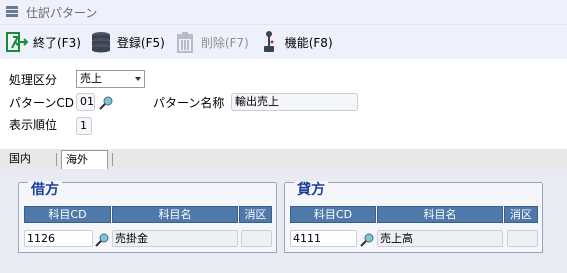 Image resolution: width=567 pixels, height=273 pixels. Describe the element at coordinates (84, 159) in the screenshot. I see `tab-overseas: 海外` at that location.